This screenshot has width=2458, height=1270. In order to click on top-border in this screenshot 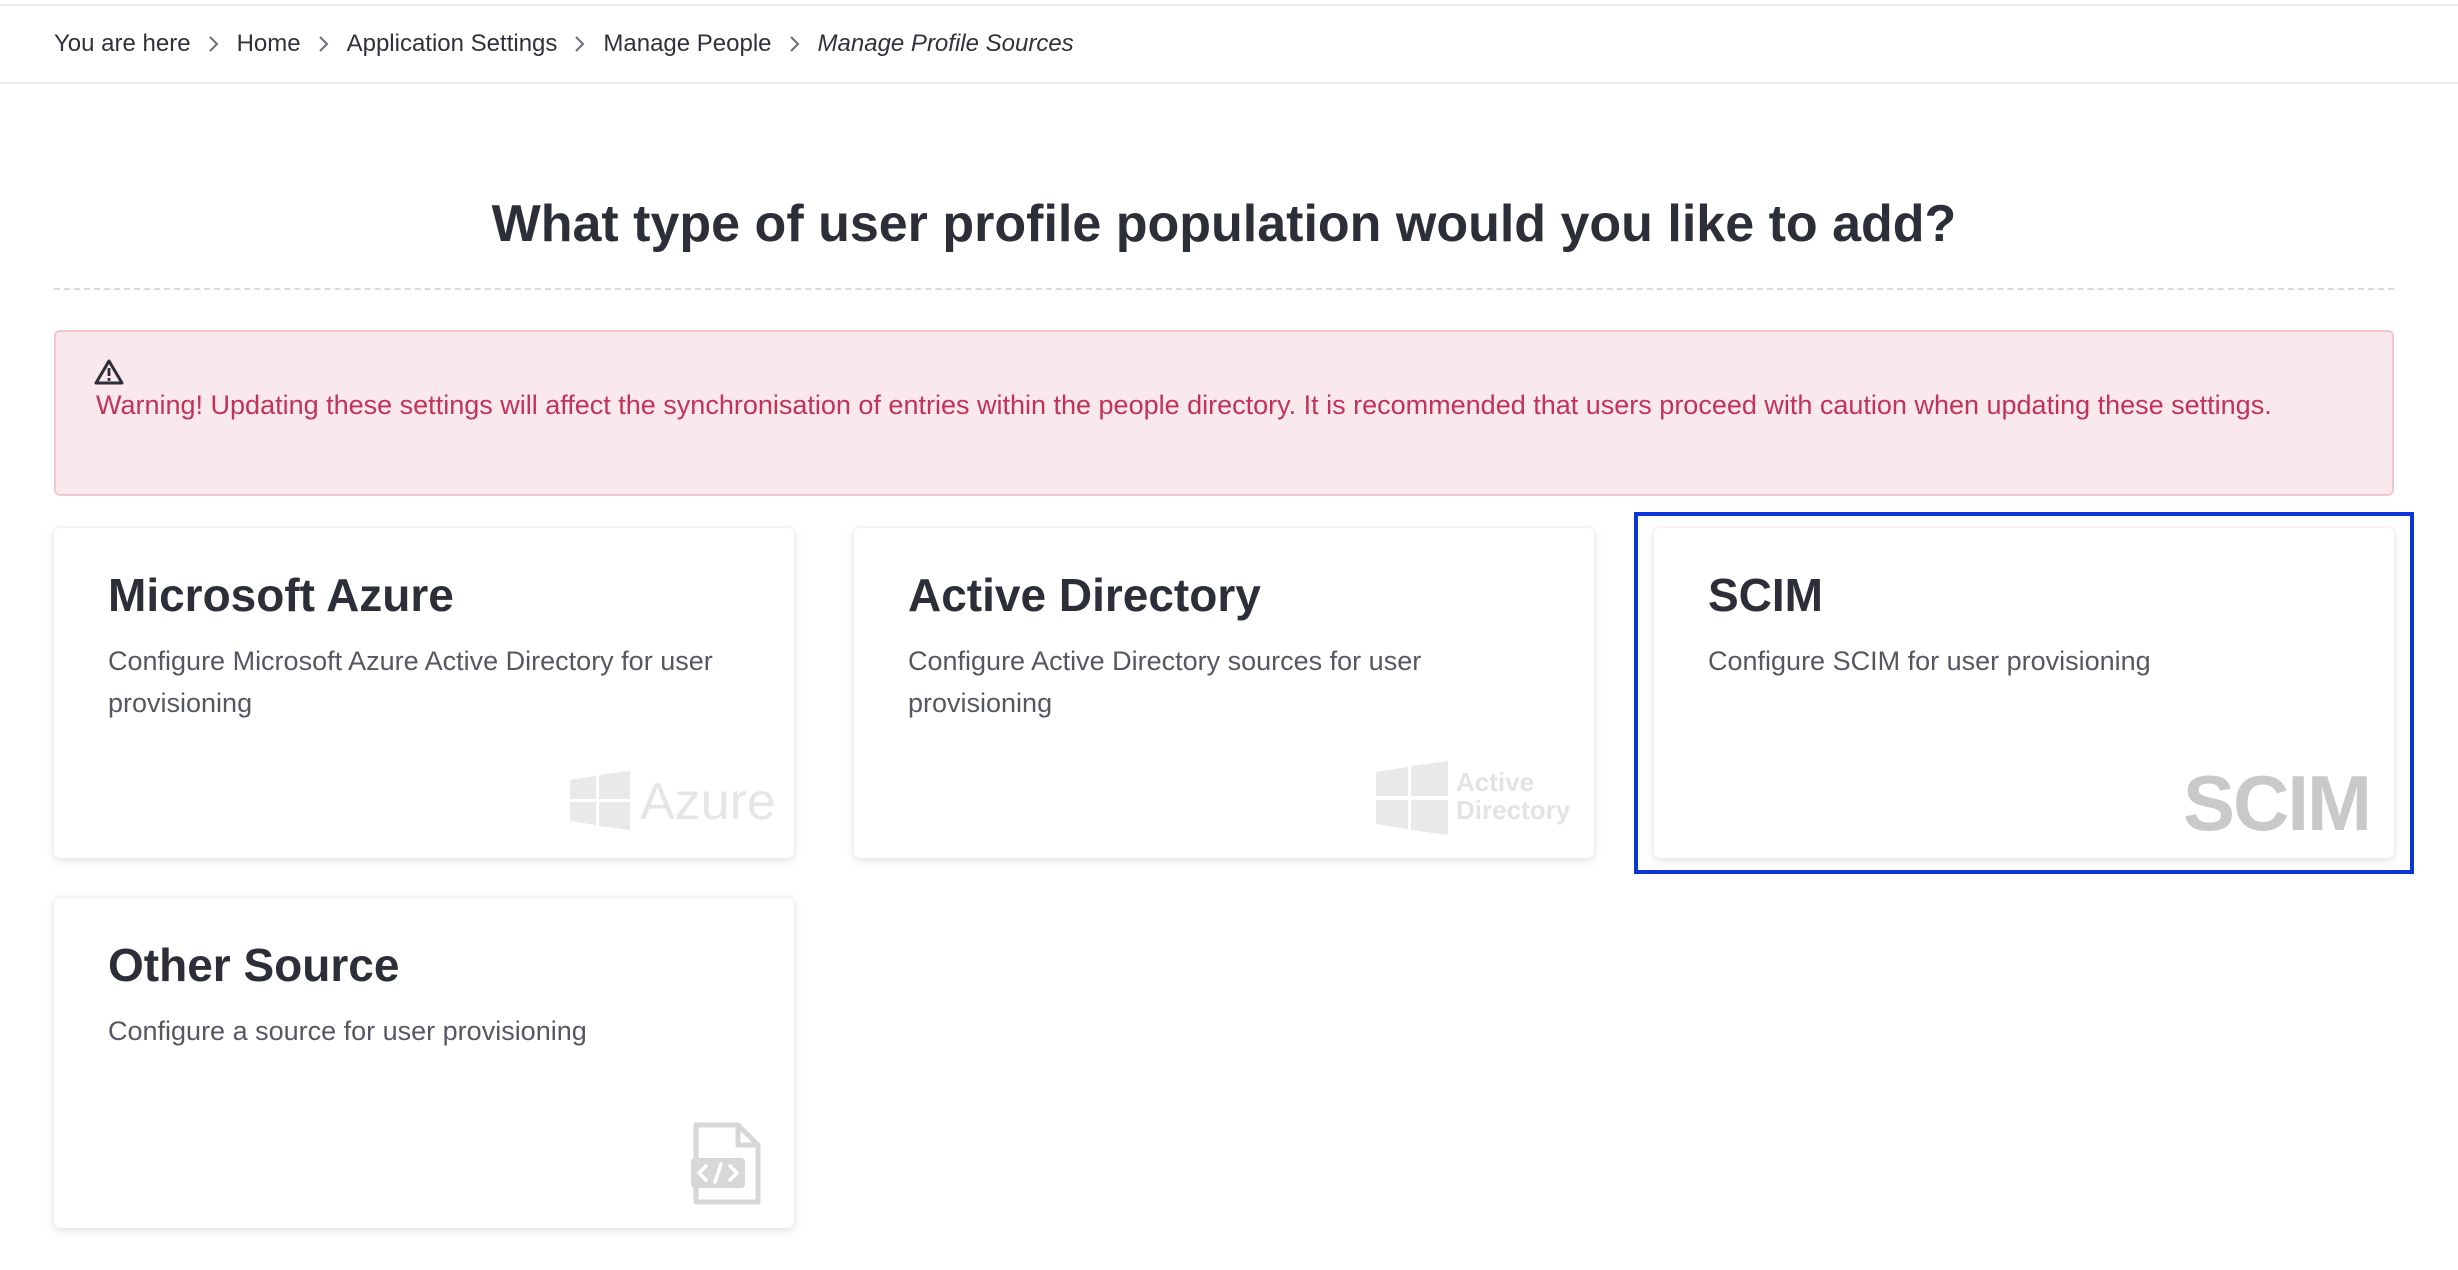, I will do `click(1229, 3)`.